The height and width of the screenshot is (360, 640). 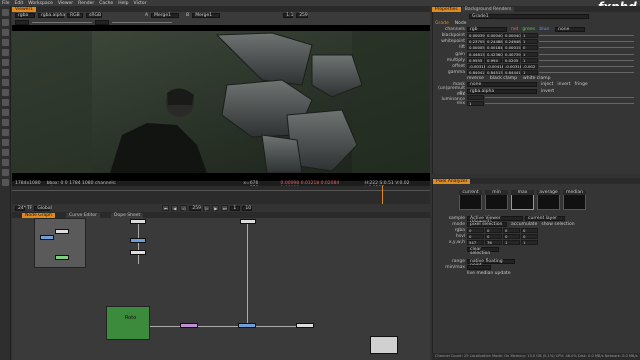 I want to click on clear-selection-button: clear selection, so click(x=483, y=250).